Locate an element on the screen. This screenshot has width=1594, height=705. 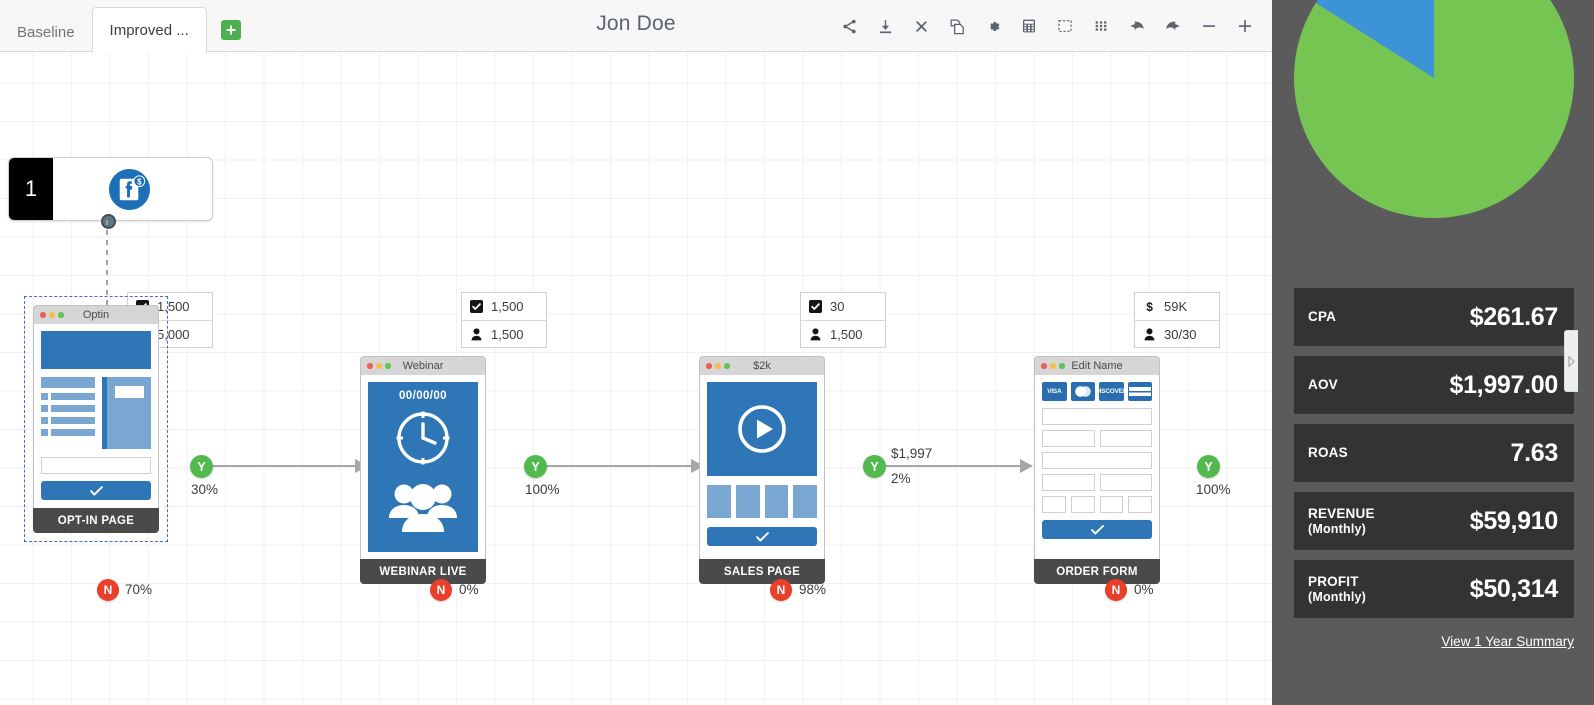
undo-icon is located at coordinates (1137, 26).